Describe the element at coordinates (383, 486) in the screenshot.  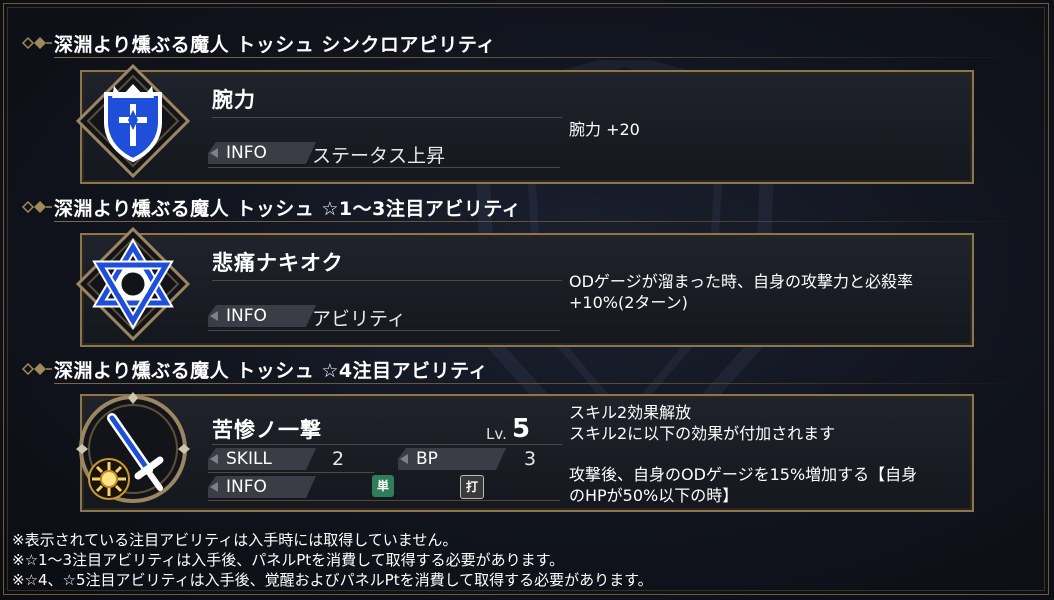
I see `single-target-badge: 単` at that location.